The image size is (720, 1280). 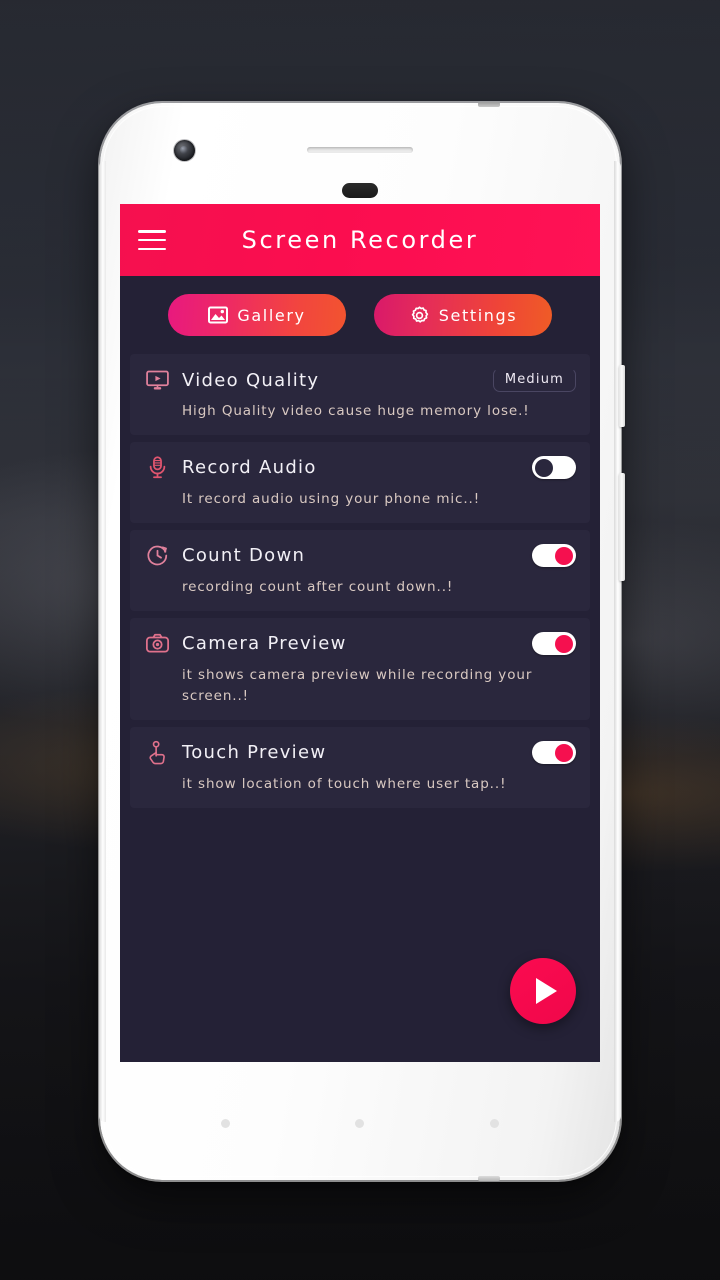 I want to click on device-right-edge, so click(x=617, y=641).